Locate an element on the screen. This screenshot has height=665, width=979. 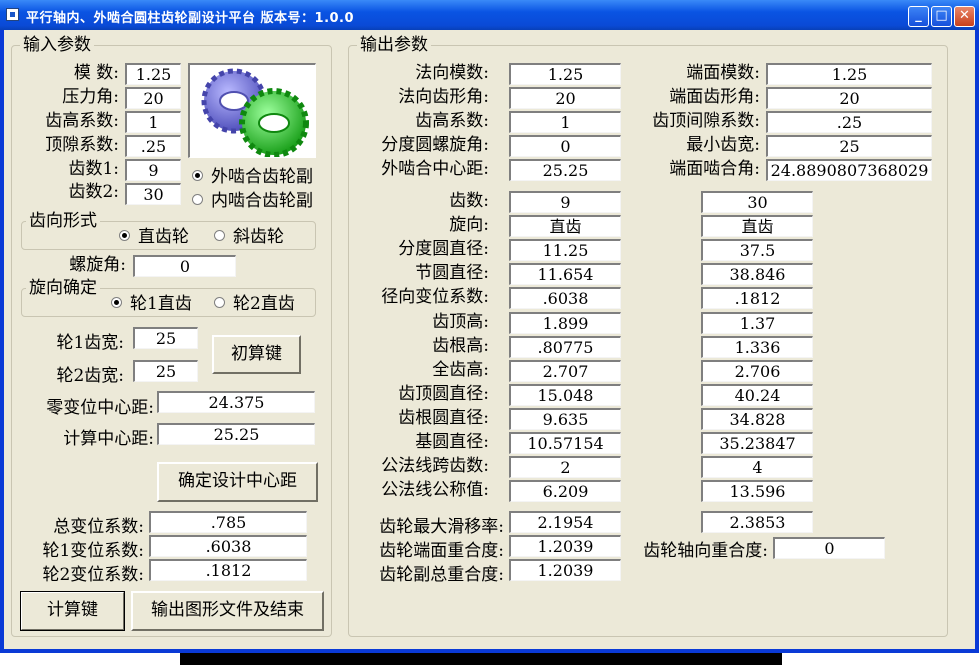
tip-clearance-label: 齿顶间隙系数: is located at coordinates (706, 121).